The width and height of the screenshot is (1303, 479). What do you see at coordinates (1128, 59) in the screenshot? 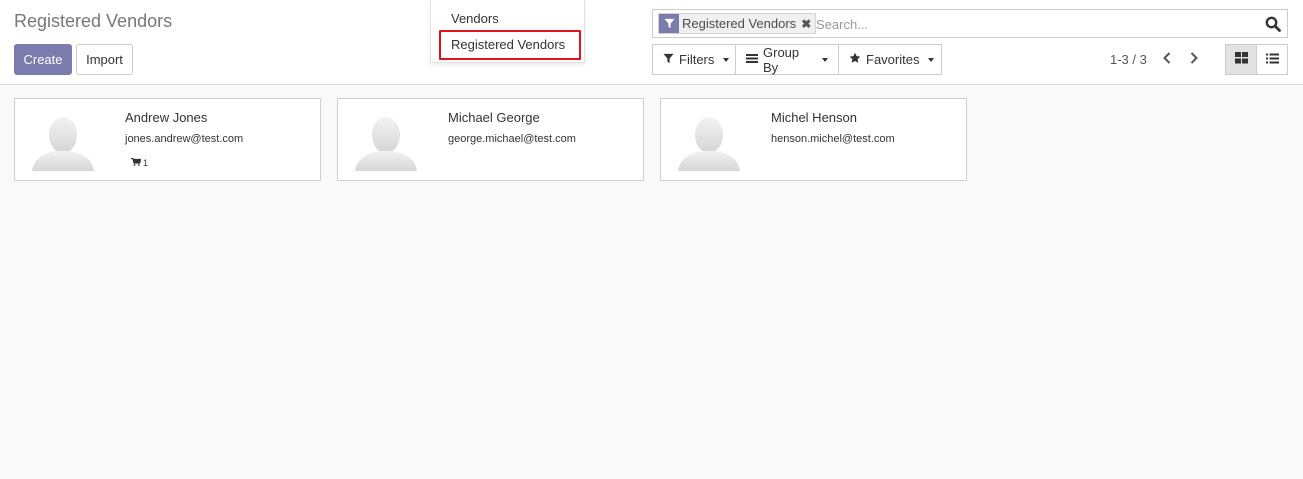
I see `pager-value: 1-3 / 3` at bounding box center [1128, 59].